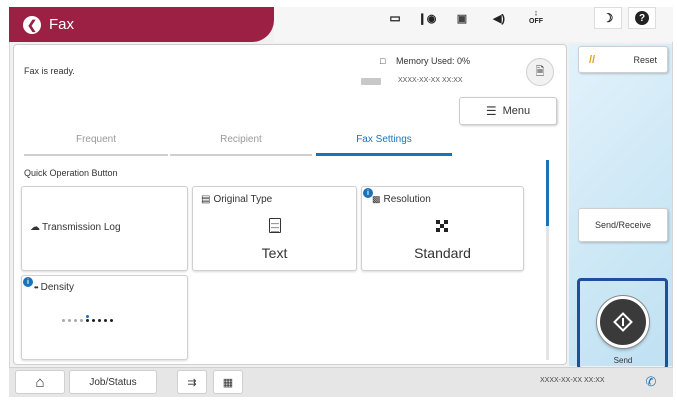 The image size is (677, 402). What do you see at coordinates (243, 199) in the screenshot?
I see `original-type-label: Original Type` at bounding box center [243, 199].